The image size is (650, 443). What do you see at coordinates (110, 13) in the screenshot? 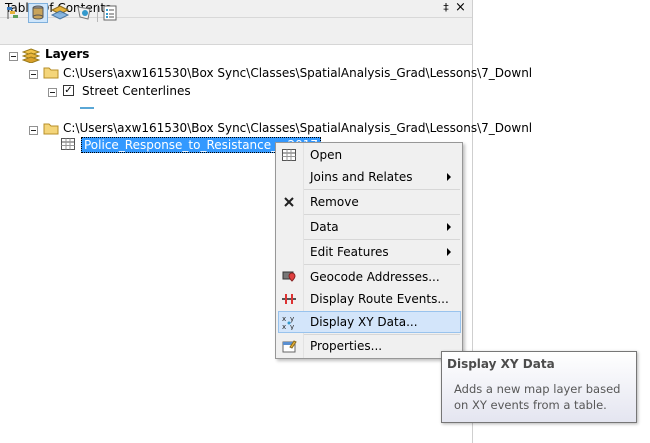
I see `options-icon` at bounding box center [110, 13].